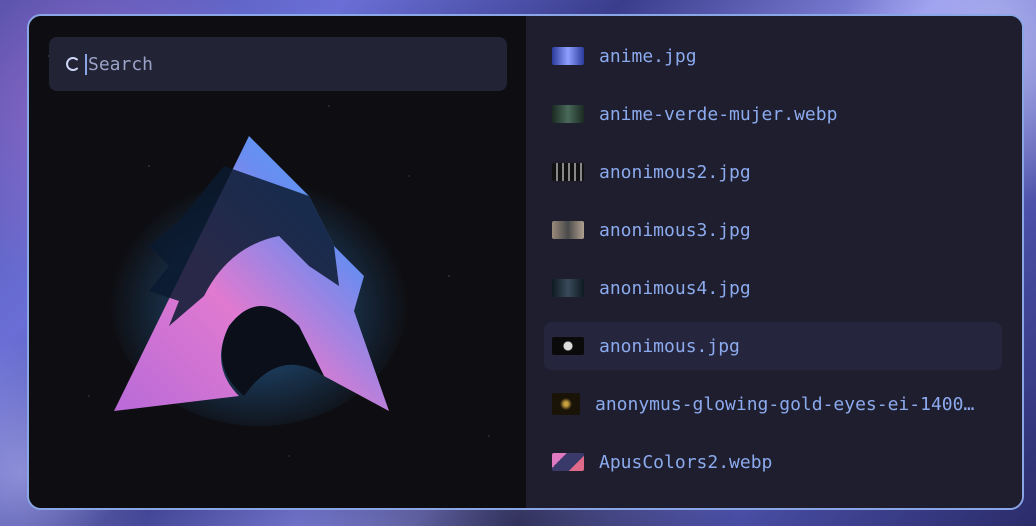 This screenshot has width=1036, height=526. What do you see at coordinates (675, 288) in the screenshot?
I see `file-name: anonimous4.jpg` at bounding box center [675, 288].